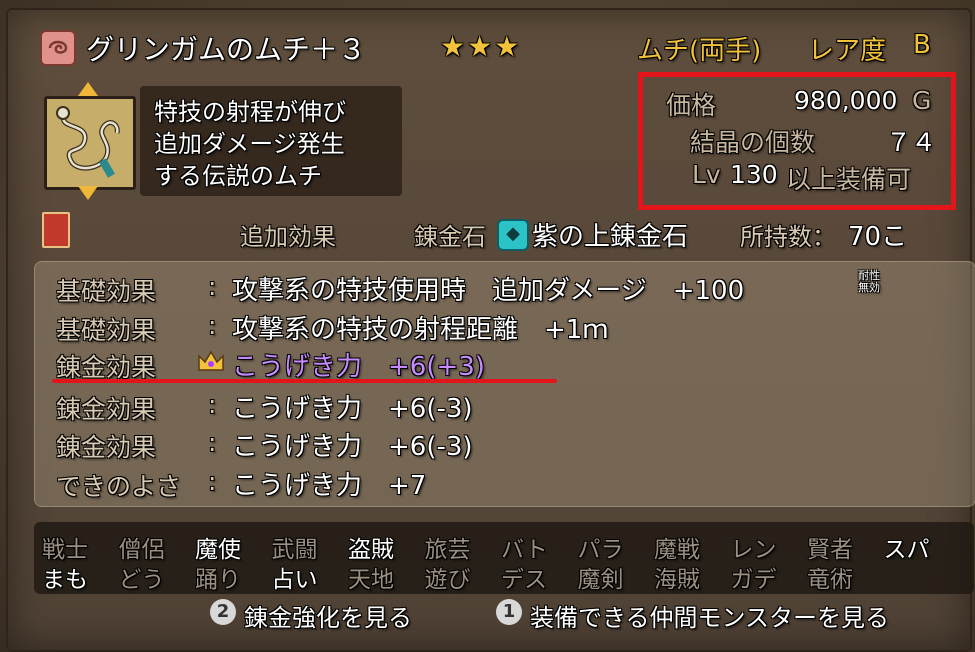  I want to click on star-rating: ★★★, so click(481, 46).